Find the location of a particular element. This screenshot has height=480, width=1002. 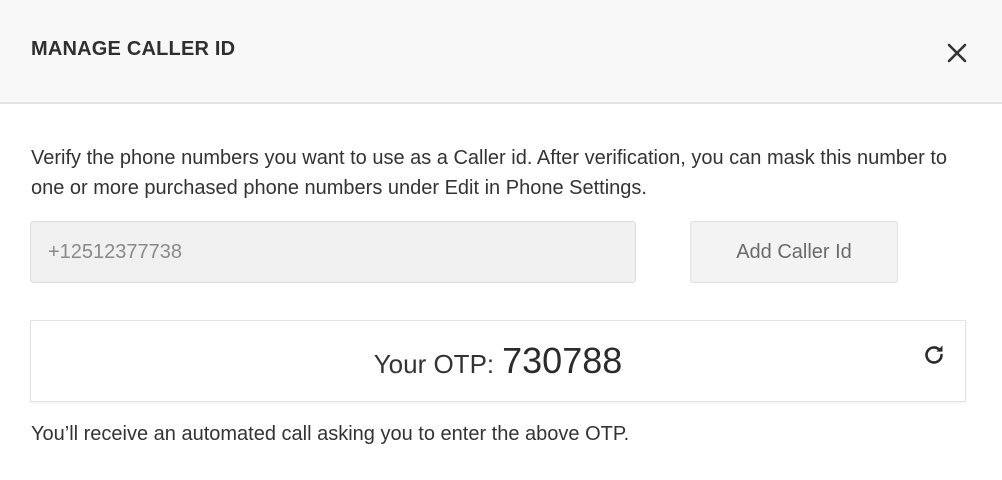

refresh-icon is located at coordinates (934, 354).